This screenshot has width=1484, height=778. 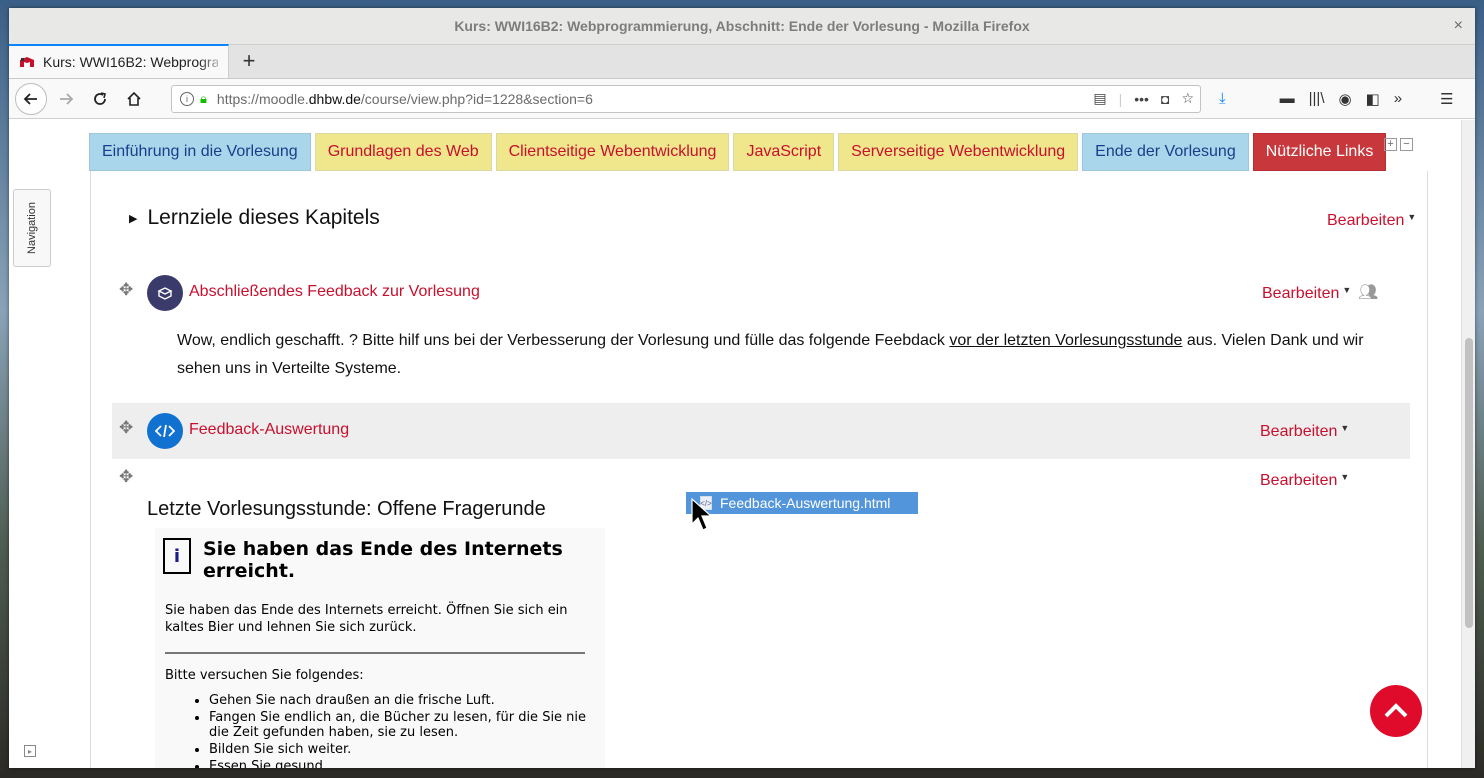 I want to click on tab-clientseitig: Clientseitige Webentwicklung, so click(x=612, y=152).